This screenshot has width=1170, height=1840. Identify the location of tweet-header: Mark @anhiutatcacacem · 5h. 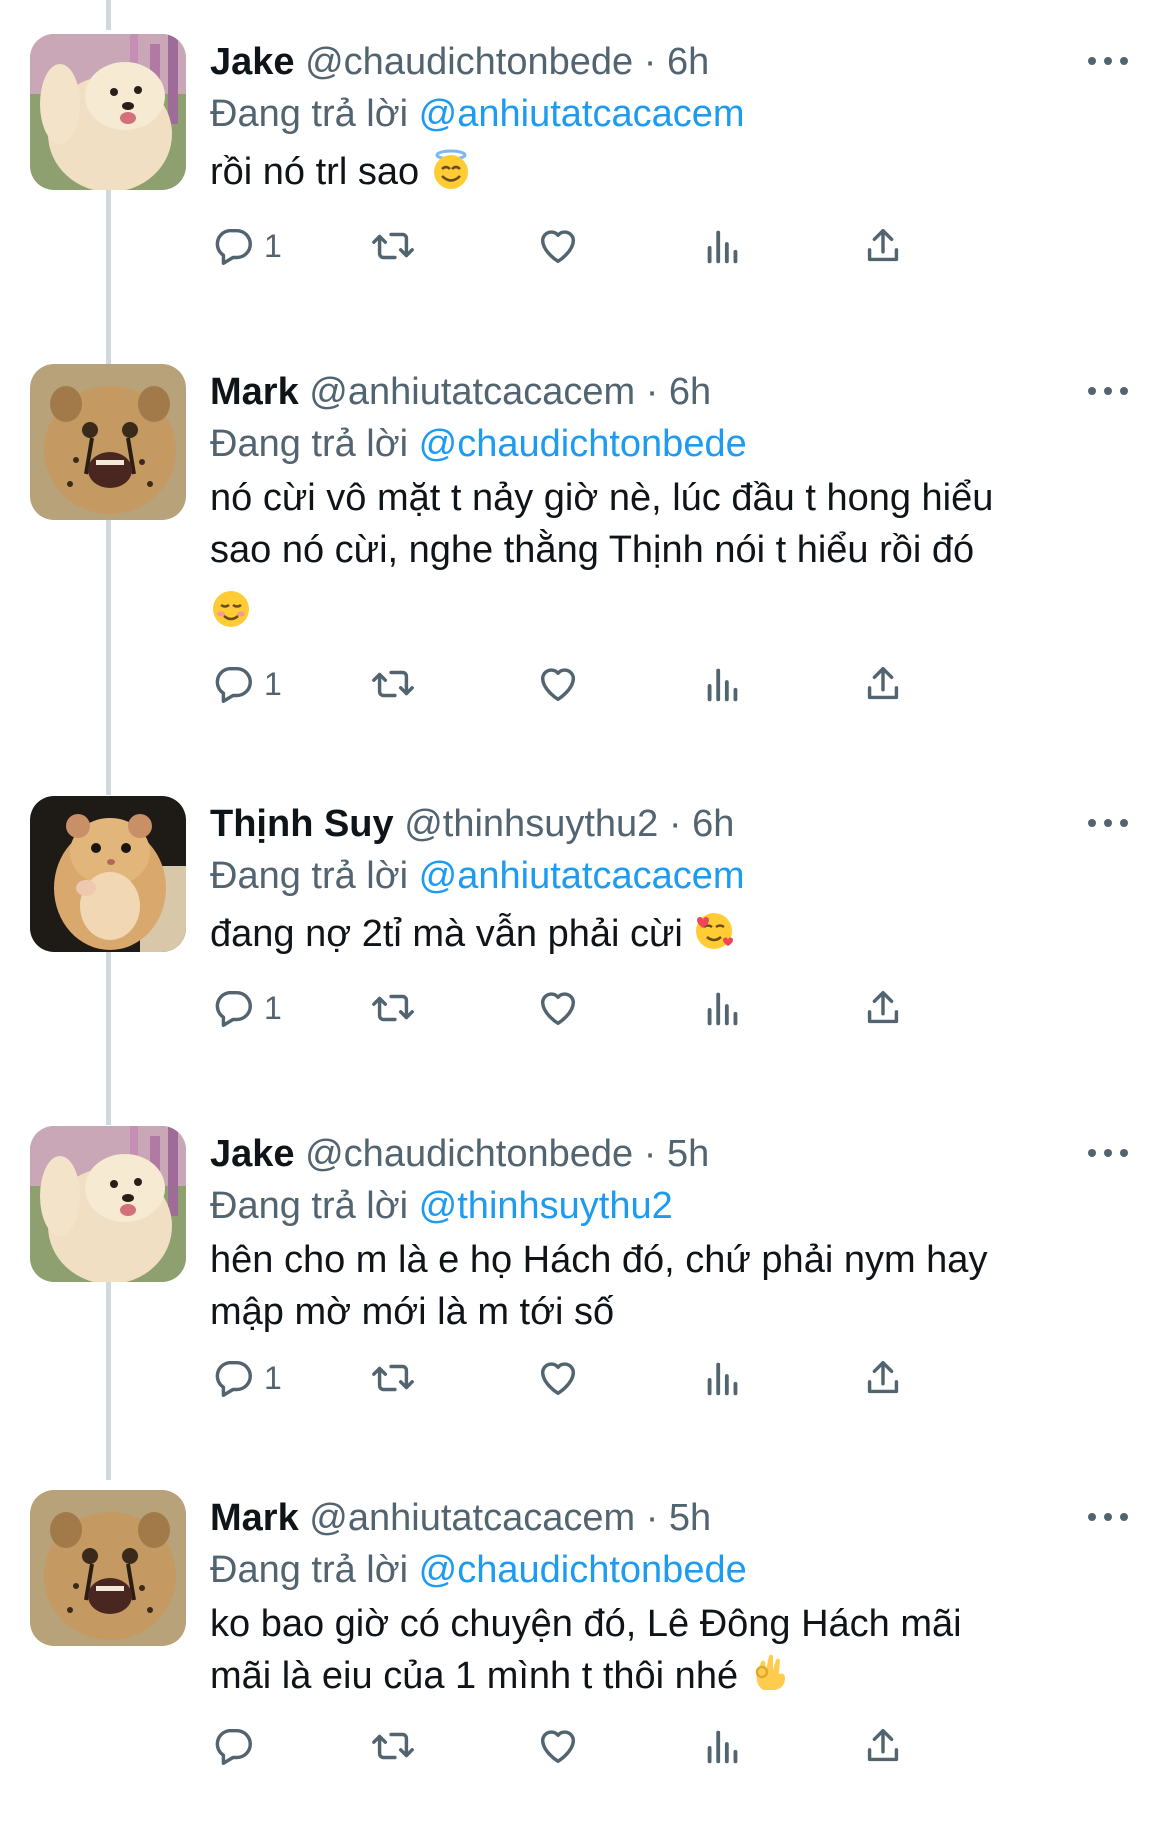
(460, 1518).